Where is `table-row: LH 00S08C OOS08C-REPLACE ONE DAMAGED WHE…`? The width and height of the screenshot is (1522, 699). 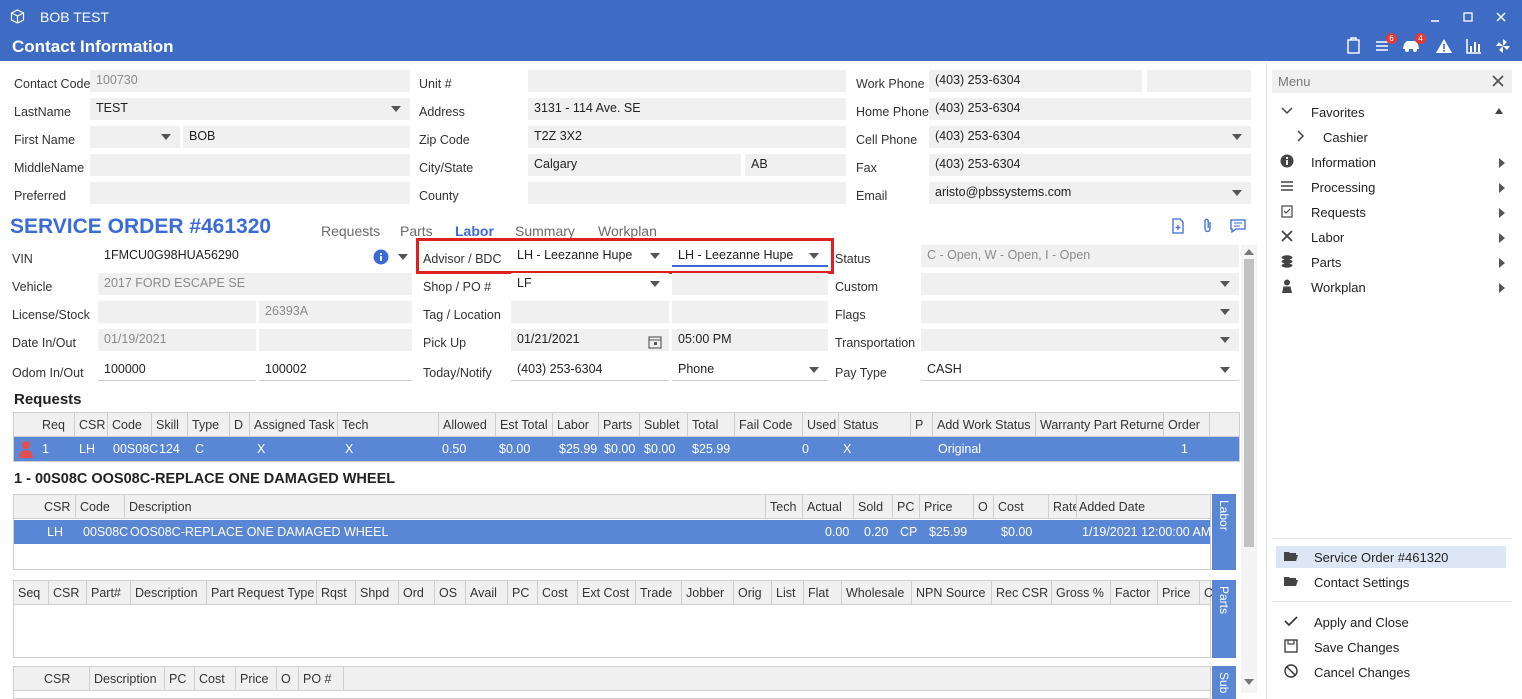
table-row: LH 00S08C OOS08C-REPLACE ONE DAMAGED WHE… is located at coordinates (612, 532).